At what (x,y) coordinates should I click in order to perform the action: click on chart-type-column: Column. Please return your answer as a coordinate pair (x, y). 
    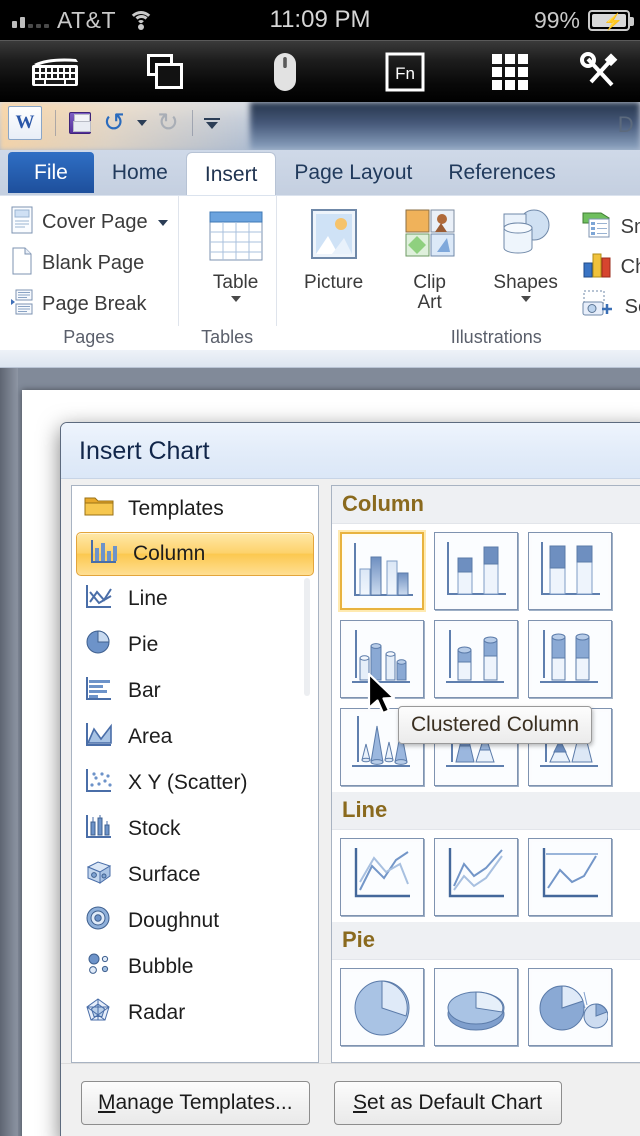
    Looking at the image, I should click on (195, 554).